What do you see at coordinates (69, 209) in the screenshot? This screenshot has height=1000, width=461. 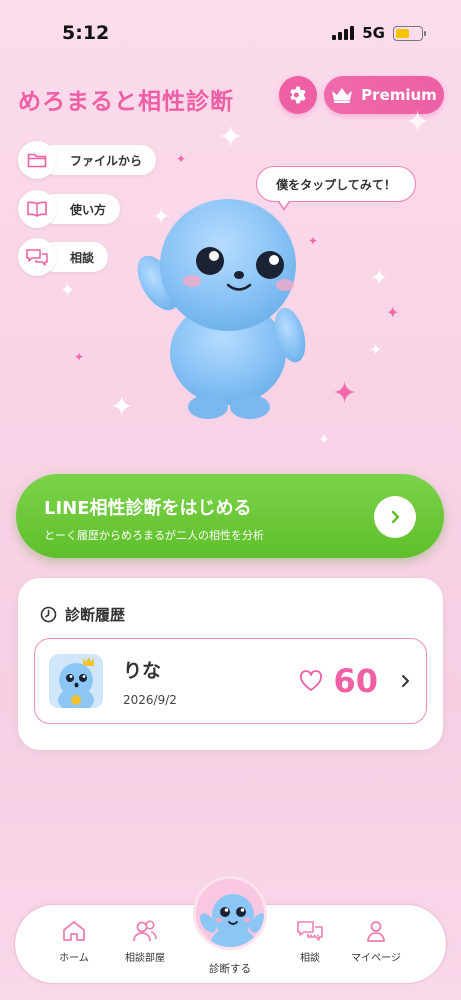 I see `side-item-guide: 使い方` at bounding box center [69, 209].